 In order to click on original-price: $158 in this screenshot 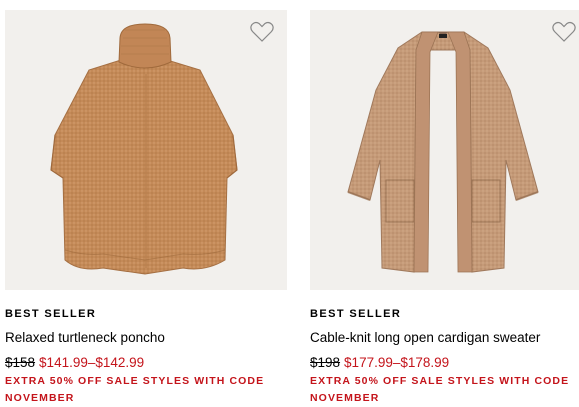, I will do `click(20, 362)`.